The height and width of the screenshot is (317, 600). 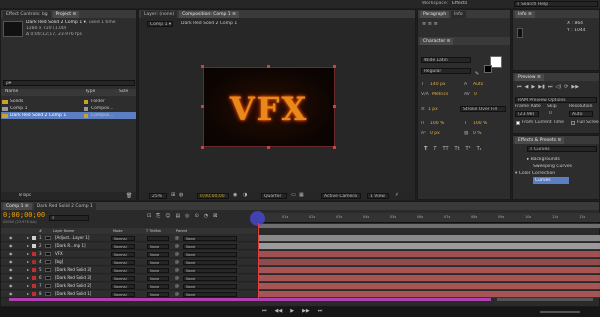 What do you see at coordinates (264, 311) in the screenshot?
I see `player-previous-icon: ⏮` at bounding box center [264, 311].